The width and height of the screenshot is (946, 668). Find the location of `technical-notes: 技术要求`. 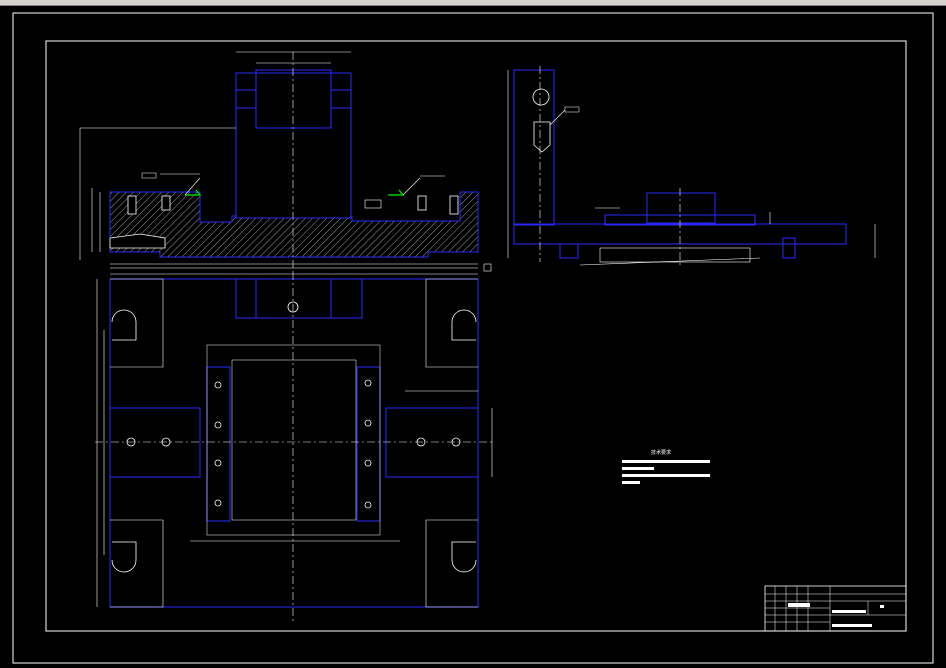

technical-notes: 技术要求 is located at coordinates (666, 466).